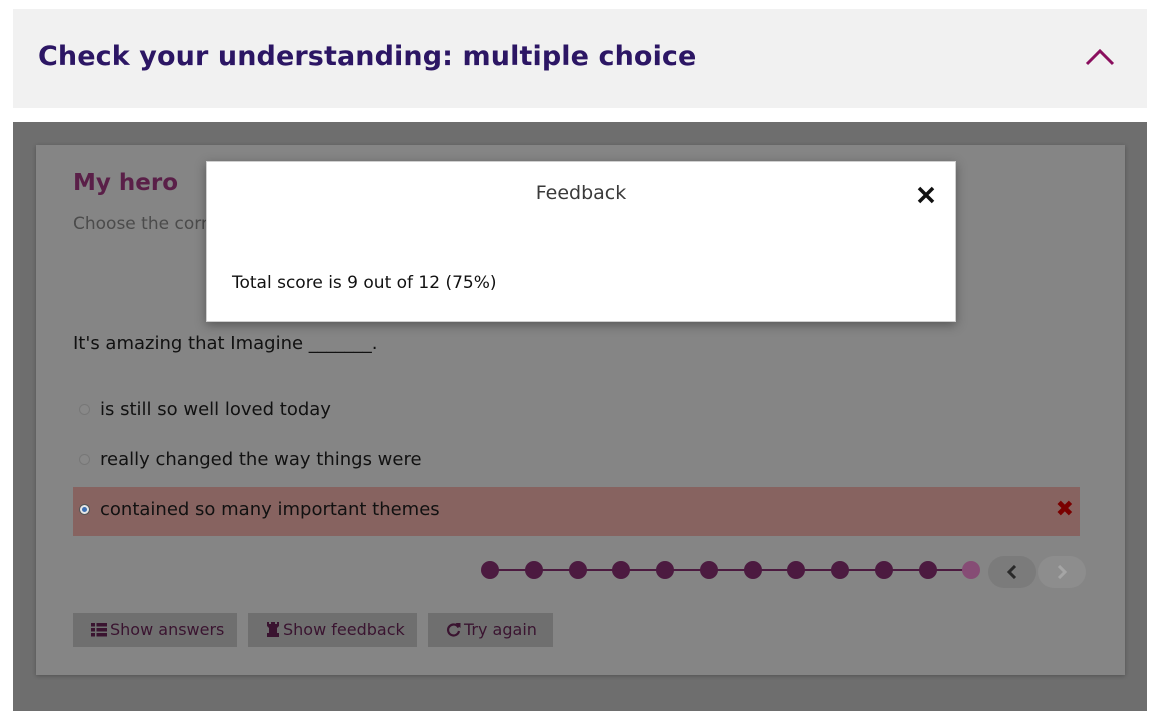 The height and width of the screenshot is (711, 1157). What do you see at coordinates (576, 411) in the screenshot?
I see `answer-option: is still so well loved today` at bounding box center [576, 411].